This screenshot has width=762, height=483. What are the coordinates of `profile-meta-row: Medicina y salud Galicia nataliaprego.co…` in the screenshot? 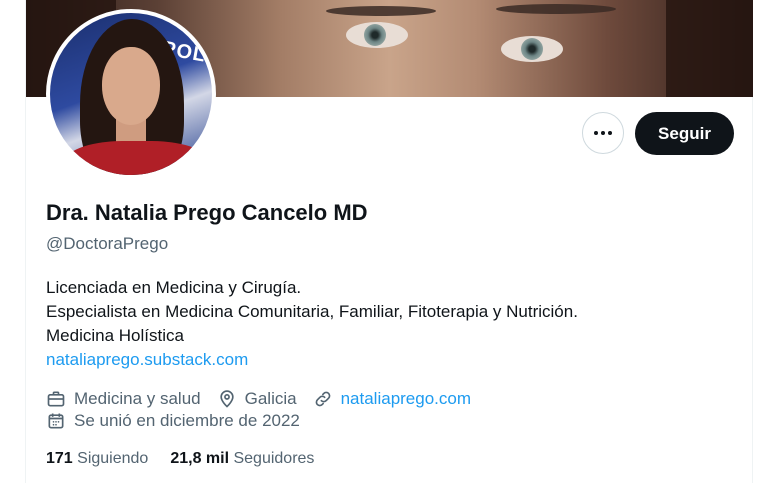 It's located at (258, 399).